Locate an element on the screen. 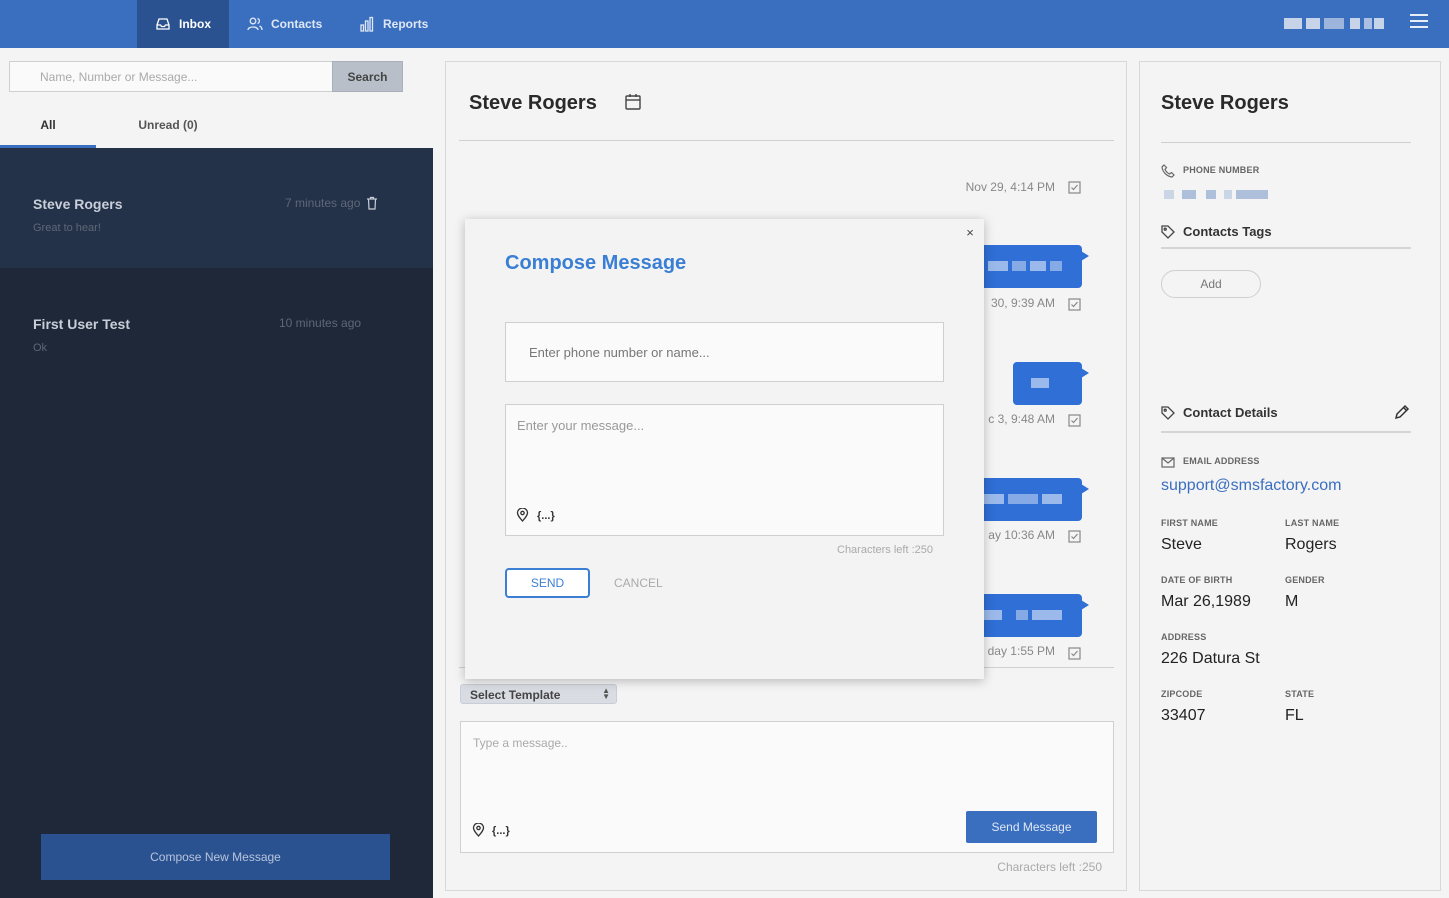 Image resolution: width=1449 pixels, height=898 pixels. search-button: Search is located at coordinates (367, 76).